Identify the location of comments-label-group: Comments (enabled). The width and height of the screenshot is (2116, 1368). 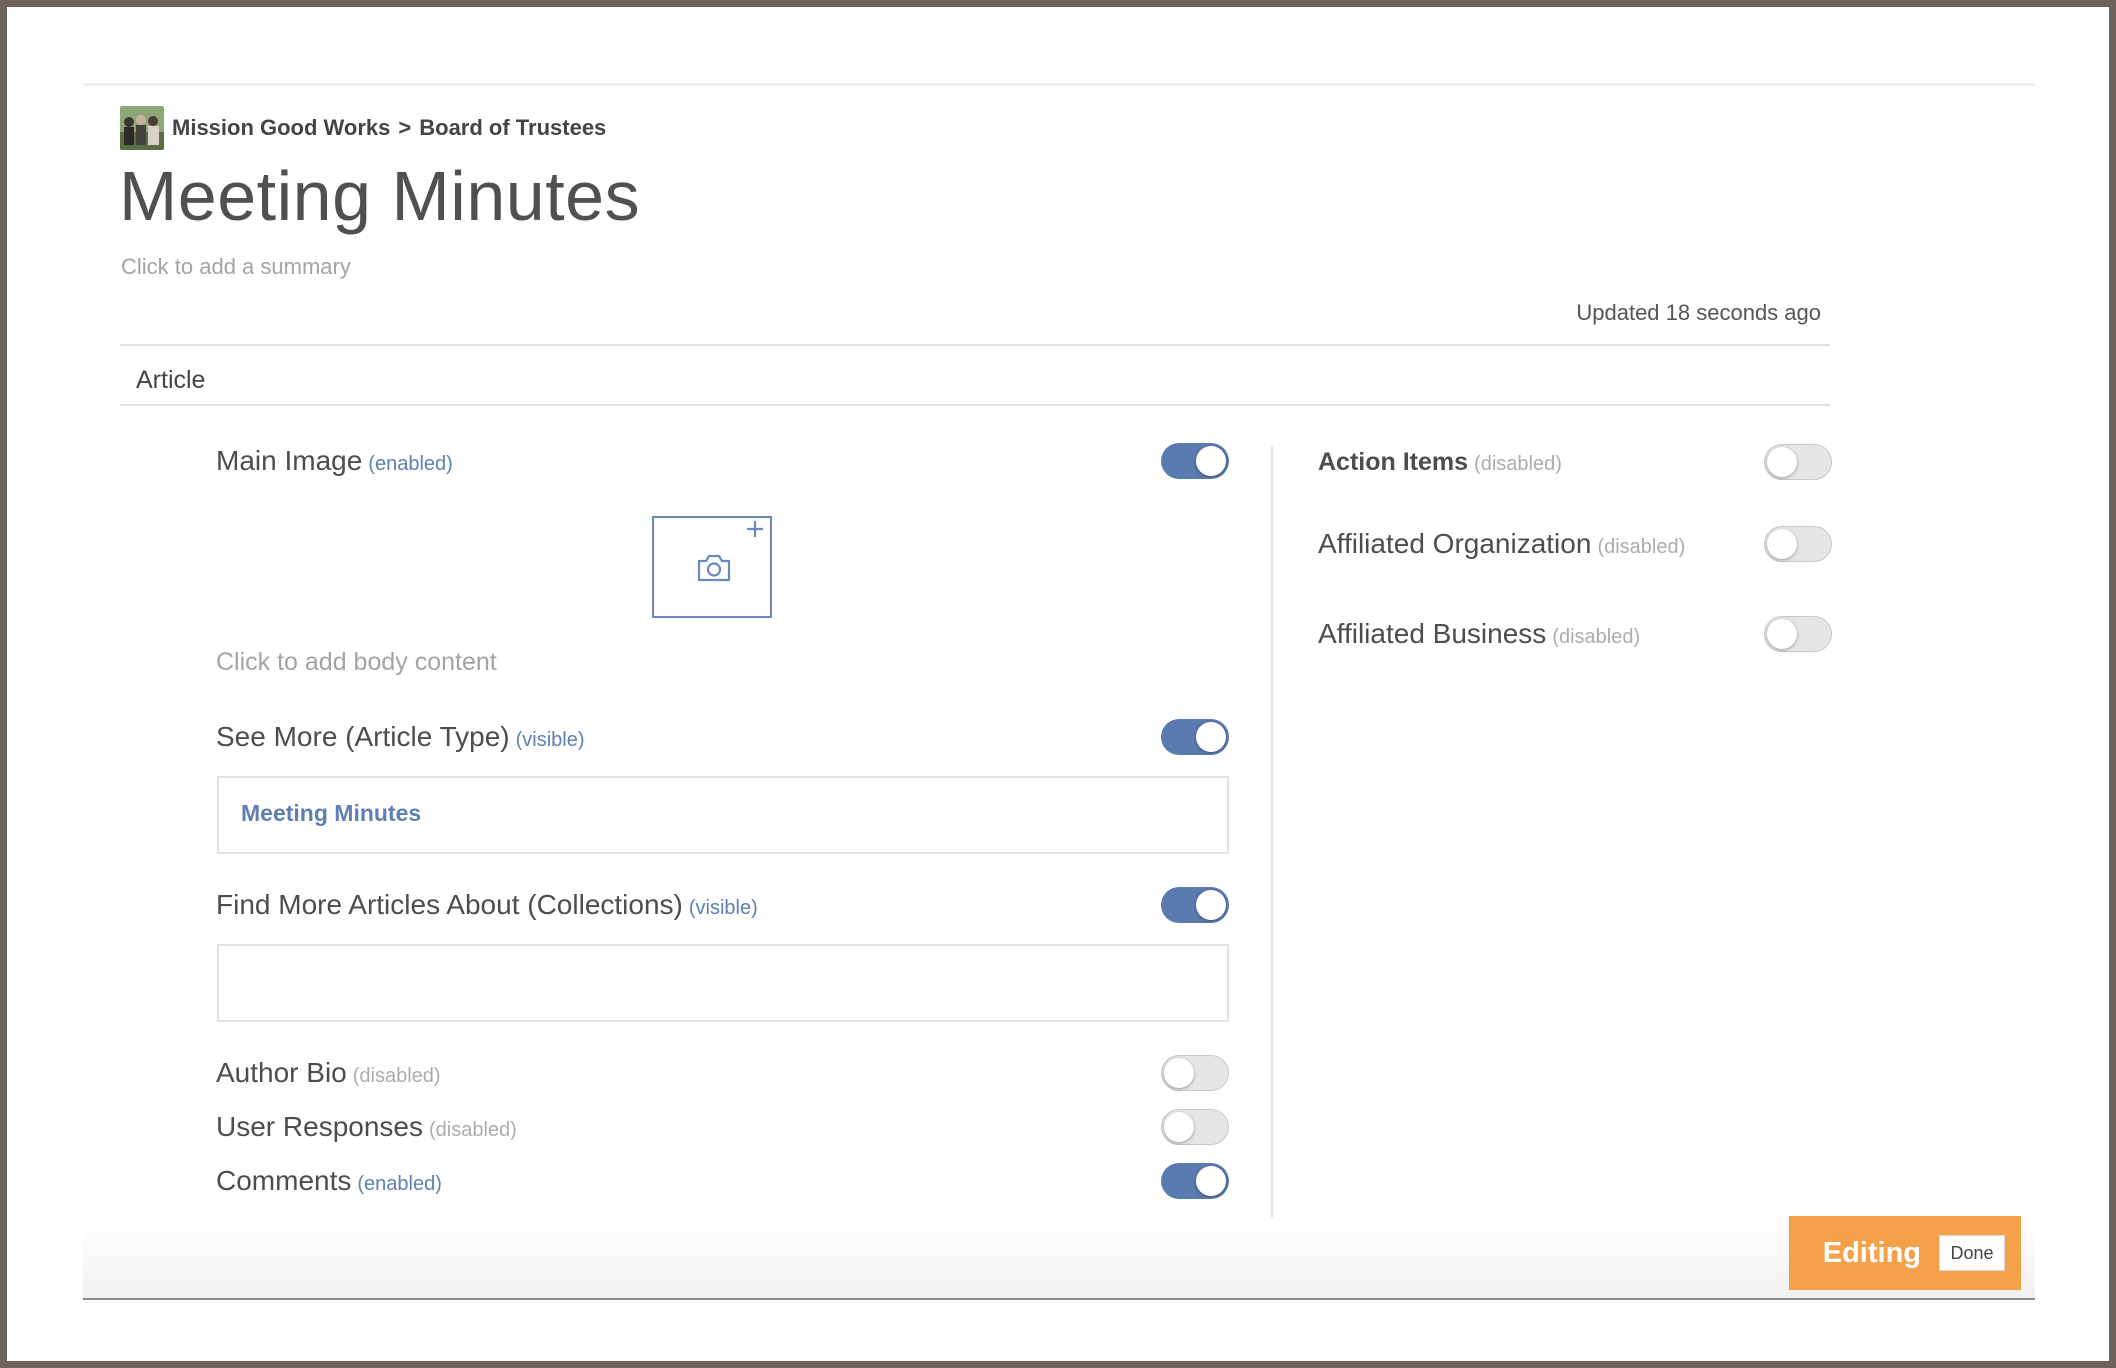
(329, 1181).